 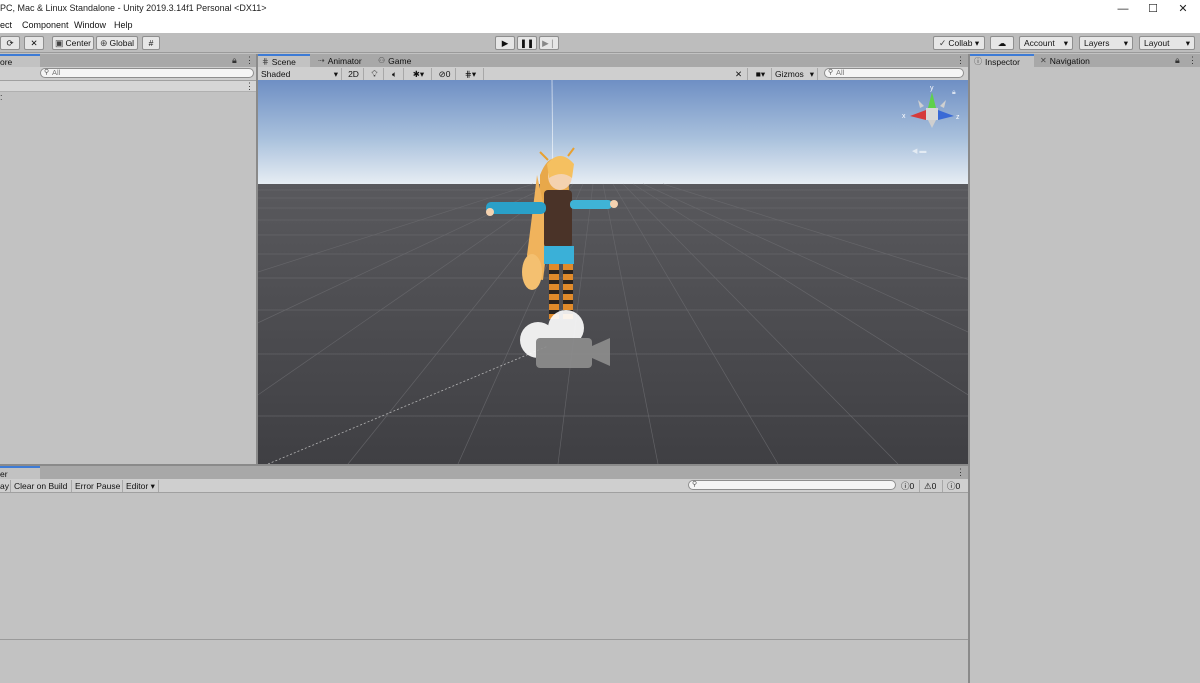 What do you see at coordinates (141, 486) in the screenshot?
I see `editor-dropdown: Editor ▾` at bounding box center [141, 486].